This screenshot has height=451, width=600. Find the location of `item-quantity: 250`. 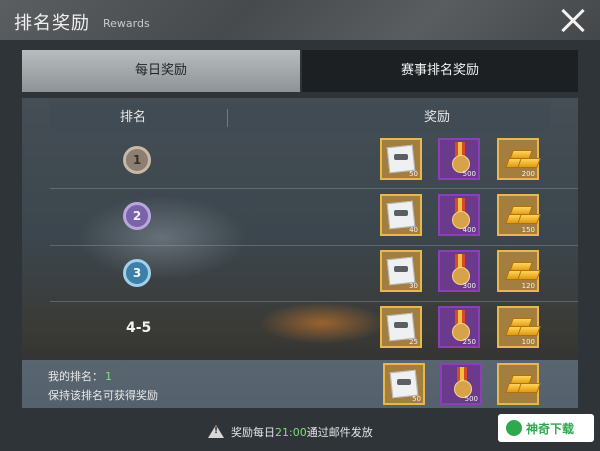

item-quantity: 250 is located at coordinates (469, 342).